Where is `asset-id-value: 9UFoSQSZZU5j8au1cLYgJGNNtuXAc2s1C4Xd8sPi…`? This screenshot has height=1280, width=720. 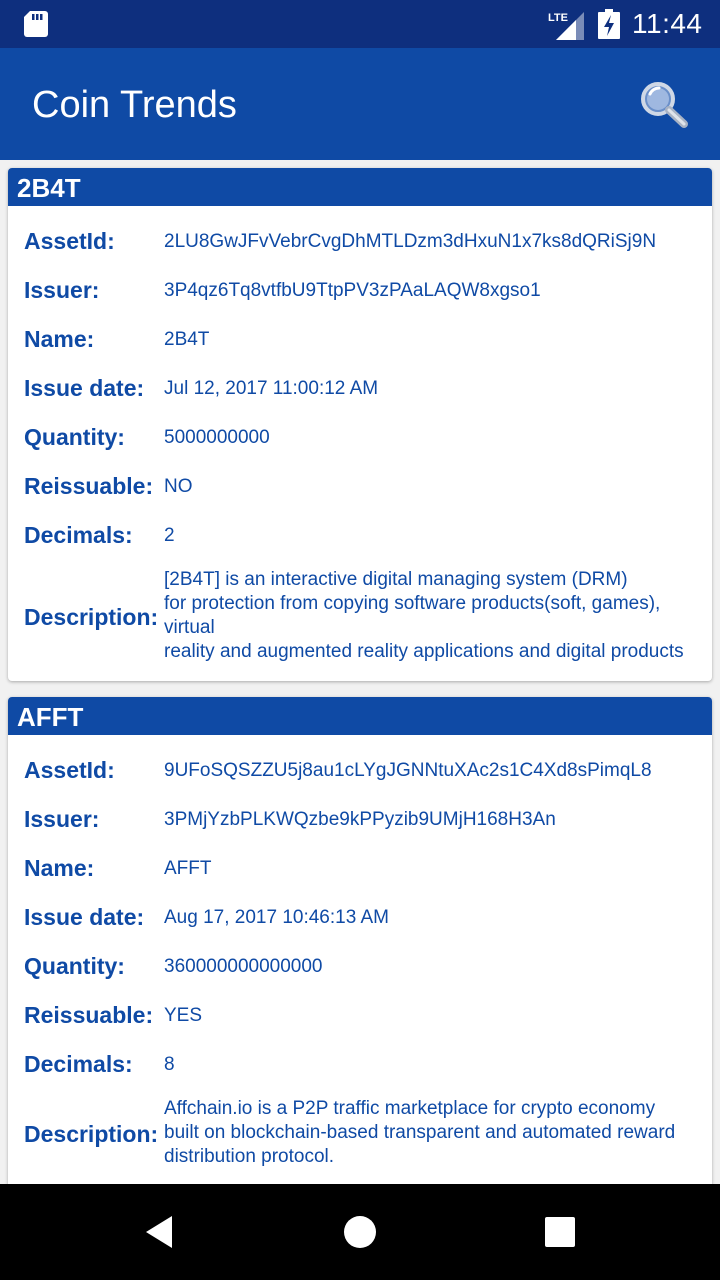
asset-id-value: 9UFoSQSZZU5j8au1cLYgJGNNtuXAc2s1C4Xd8sPi… is located at coordinates (408, 770).